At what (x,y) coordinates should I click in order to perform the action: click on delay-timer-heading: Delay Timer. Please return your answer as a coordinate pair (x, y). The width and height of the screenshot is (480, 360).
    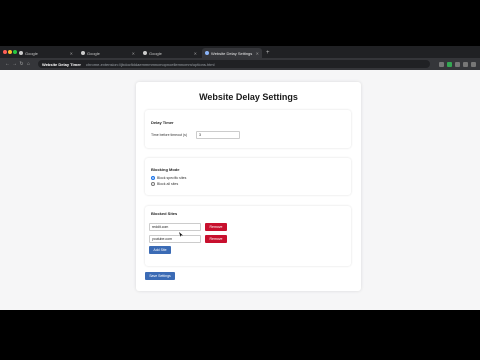
    Looking at the image, I should click on (162, 122).